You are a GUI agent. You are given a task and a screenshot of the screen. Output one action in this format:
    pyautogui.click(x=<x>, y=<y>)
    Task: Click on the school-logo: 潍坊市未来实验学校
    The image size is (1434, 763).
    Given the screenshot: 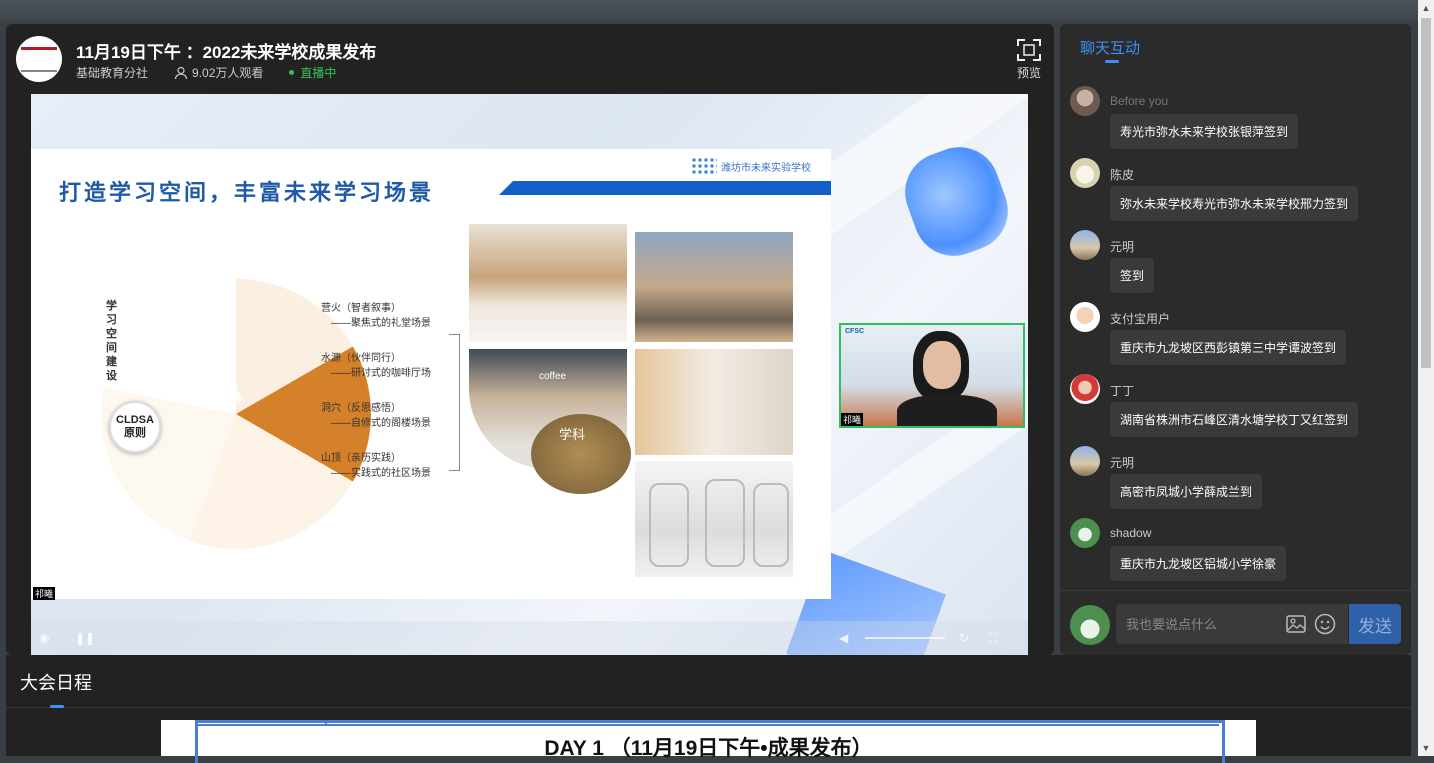 What is the action you would take?
    pyautogui.click(x=751, y=166)
    